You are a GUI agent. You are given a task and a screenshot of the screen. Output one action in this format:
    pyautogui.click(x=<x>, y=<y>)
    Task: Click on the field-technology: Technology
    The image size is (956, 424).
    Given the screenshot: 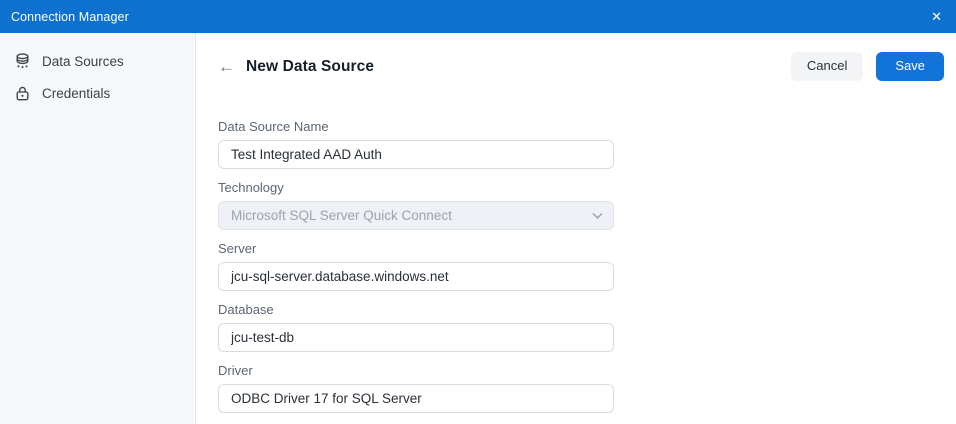 What is the action you would take?
    pyautogui.click(x=416, y=205)
    